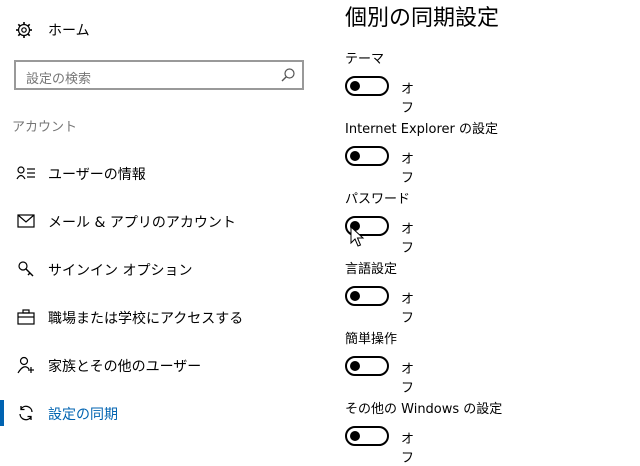  What do you see at coordinates (59, 79) in the screenshot?
I see `search-placeholder: 設定の検索` at bounding box center [59, 79].